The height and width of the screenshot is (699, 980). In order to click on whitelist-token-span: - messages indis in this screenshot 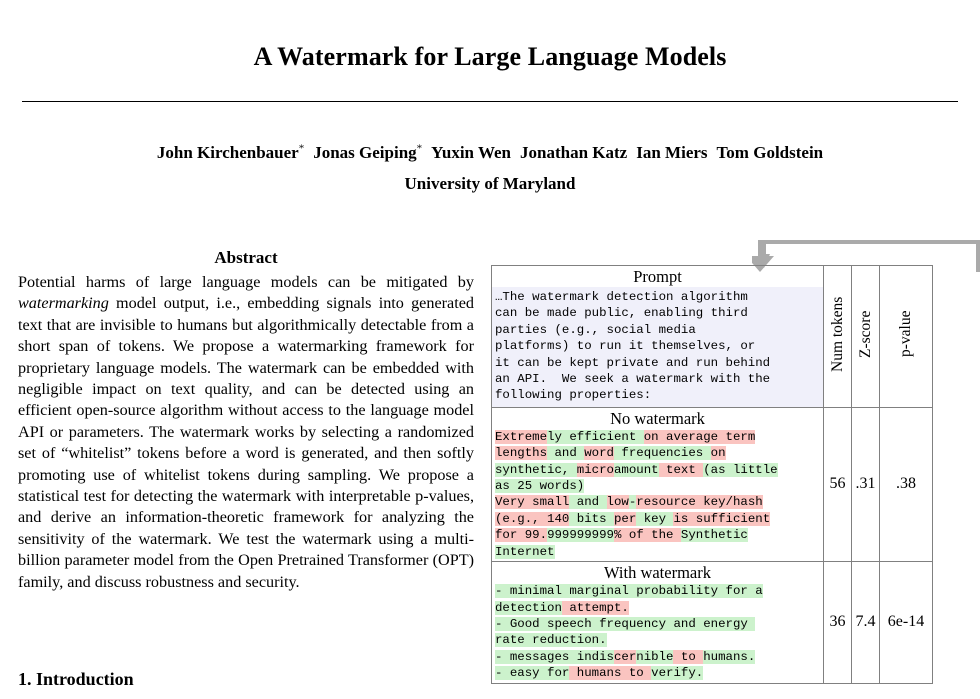, I will do `click(554, 656)`.